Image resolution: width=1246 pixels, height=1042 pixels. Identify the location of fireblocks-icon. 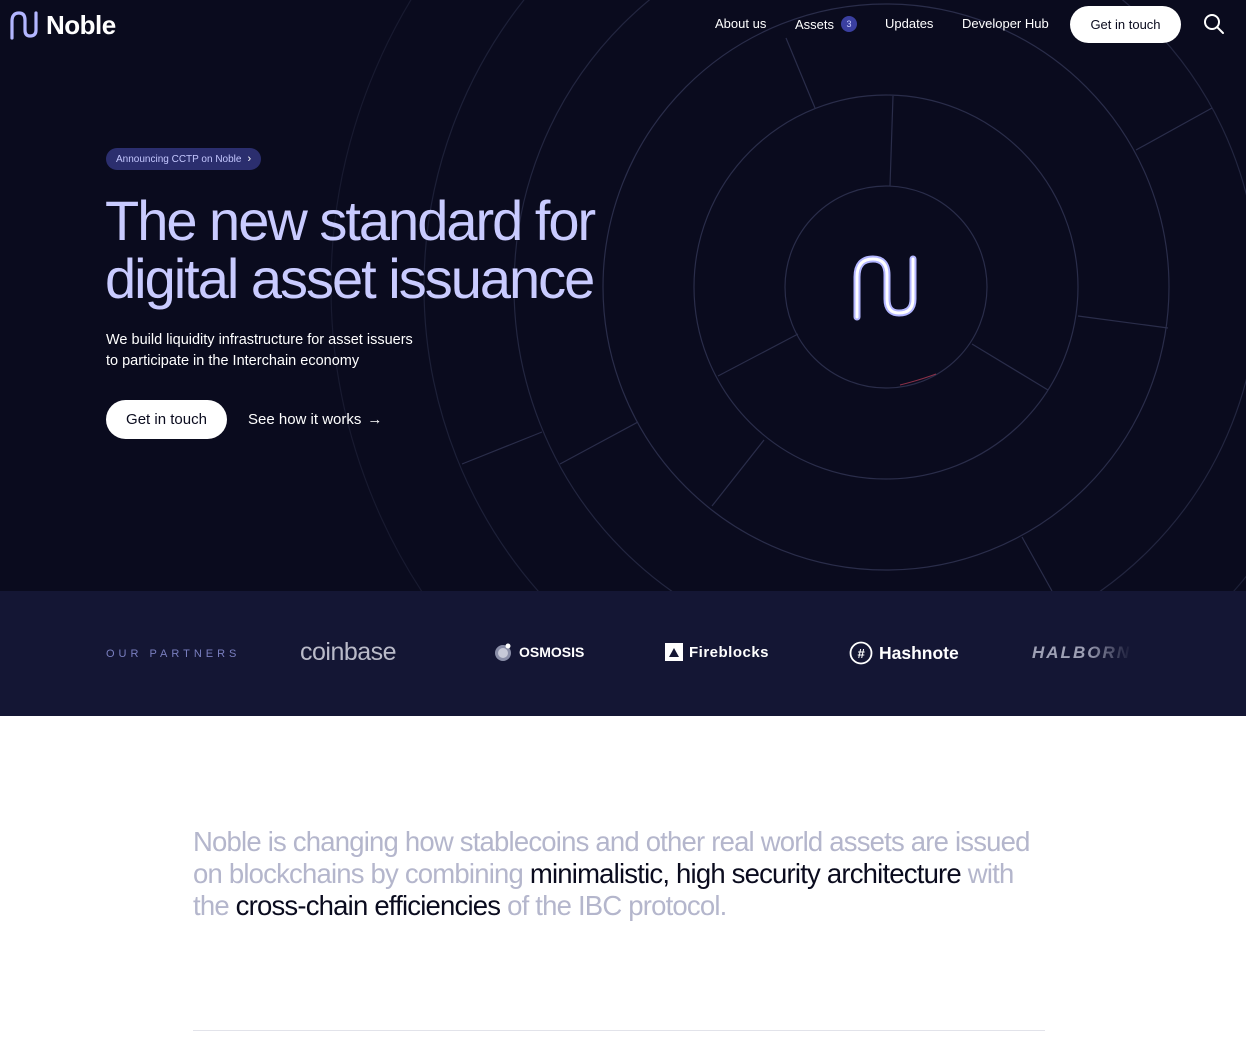
(674, 652).